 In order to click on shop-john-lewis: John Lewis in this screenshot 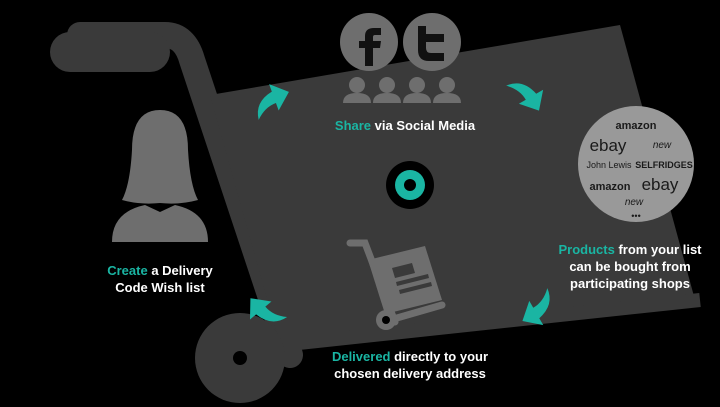, I will do `click(609, 165)`.